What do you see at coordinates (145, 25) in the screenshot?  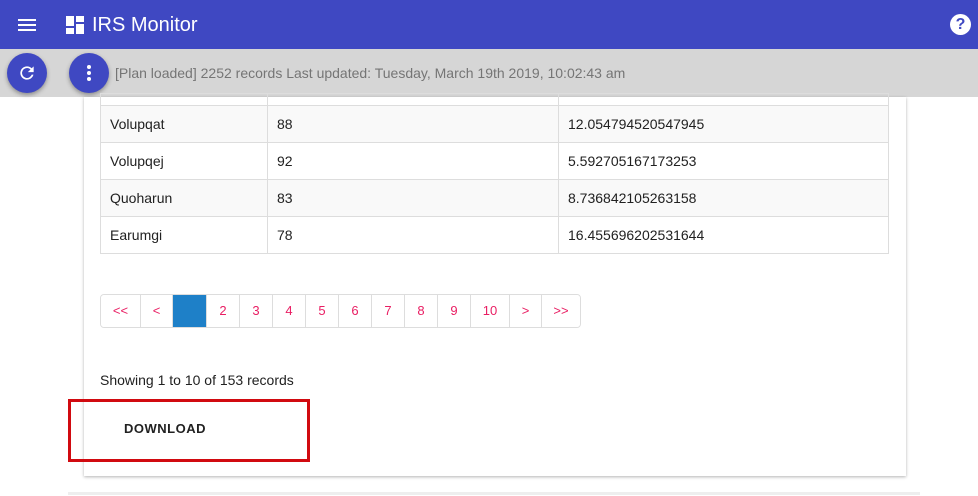 I see `app-title: IRS Monitor` at bounding box center [145, 25].